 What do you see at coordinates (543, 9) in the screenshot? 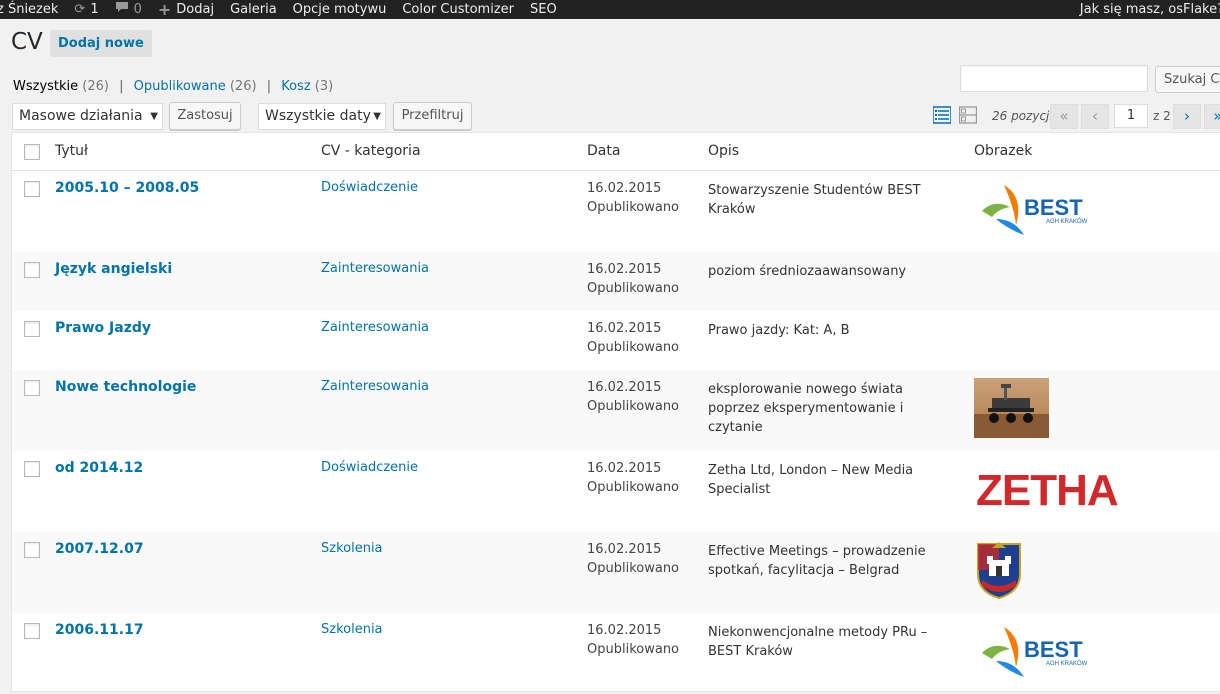
I see `menu-seo: SEO` at bounding box center [543, 9].